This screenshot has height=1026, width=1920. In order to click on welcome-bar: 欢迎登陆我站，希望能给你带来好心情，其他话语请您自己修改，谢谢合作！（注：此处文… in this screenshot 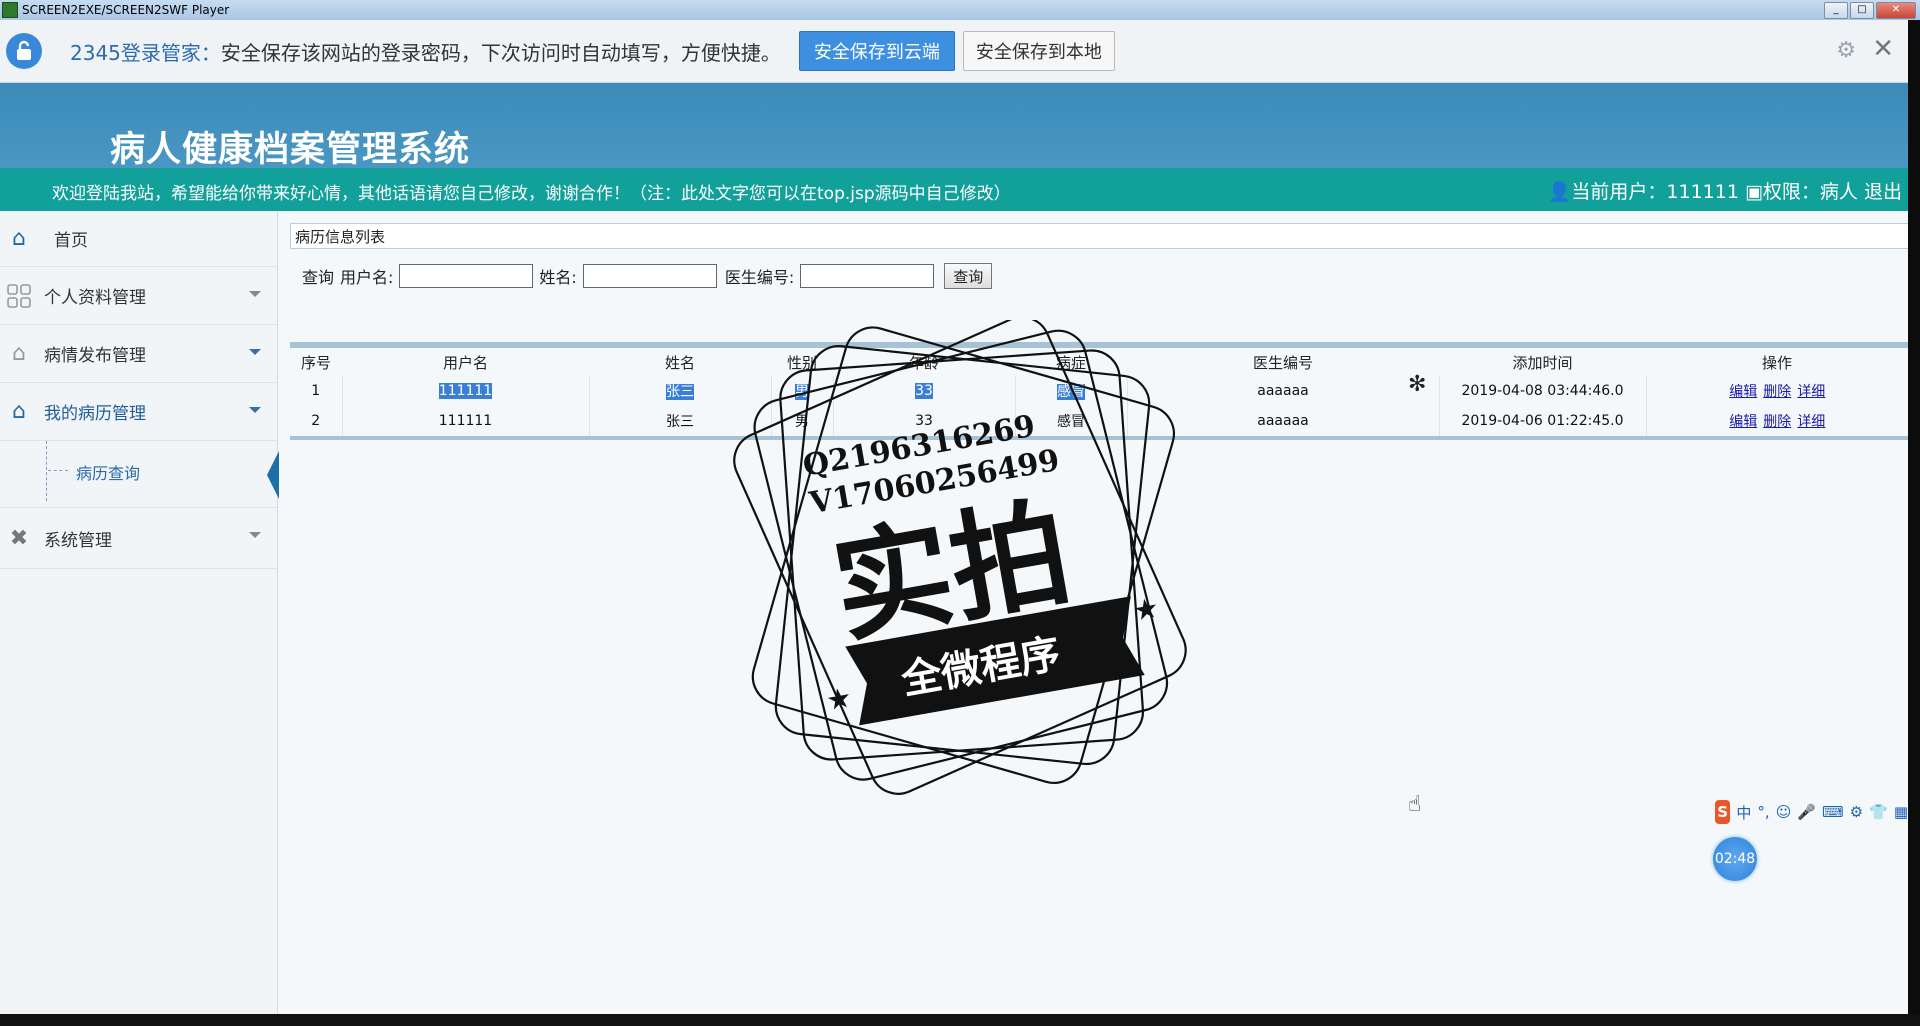, I will do `click(954, 189)`.